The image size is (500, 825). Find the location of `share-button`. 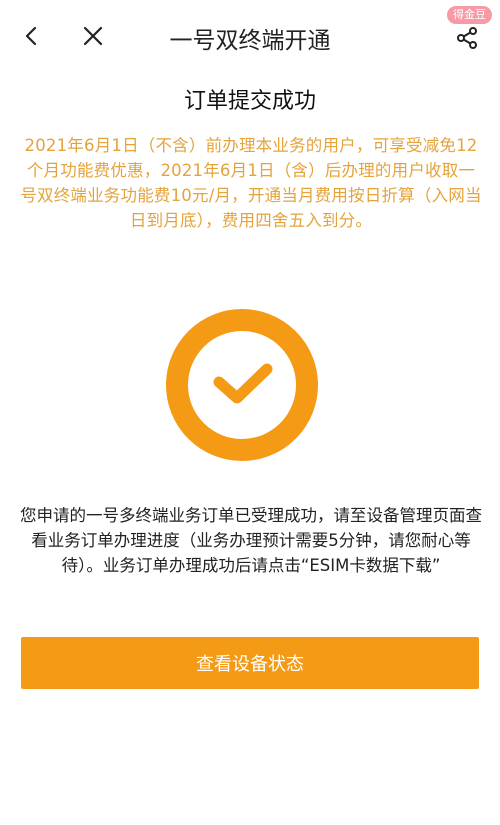

share-button is located at coordinates (467, 38).